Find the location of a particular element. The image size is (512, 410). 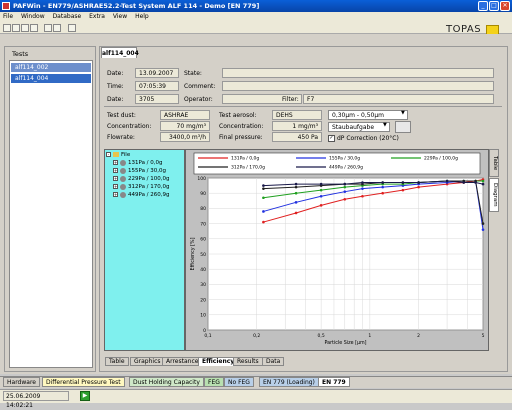

paste-icon is located at coordinates (57, 28).